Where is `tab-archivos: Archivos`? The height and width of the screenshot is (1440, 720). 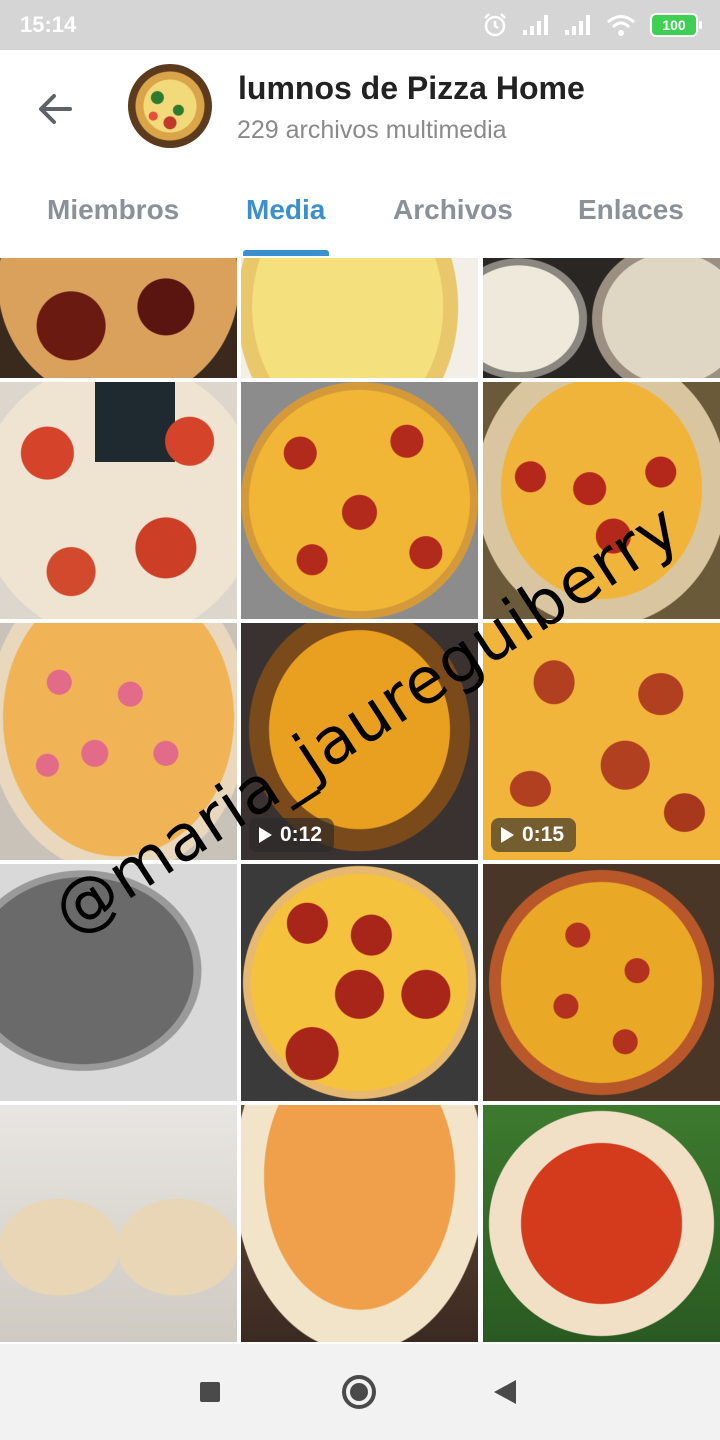 tab-archivos: Archivos is located at coordinates (453, 210).